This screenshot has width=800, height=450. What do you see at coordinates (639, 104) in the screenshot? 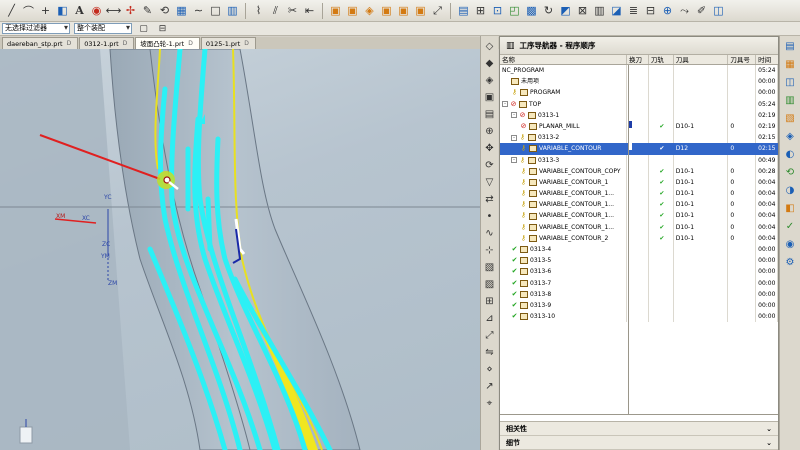
I see `table-row: - ⊘ TOP 05:24` at bounding box center [639, 104].